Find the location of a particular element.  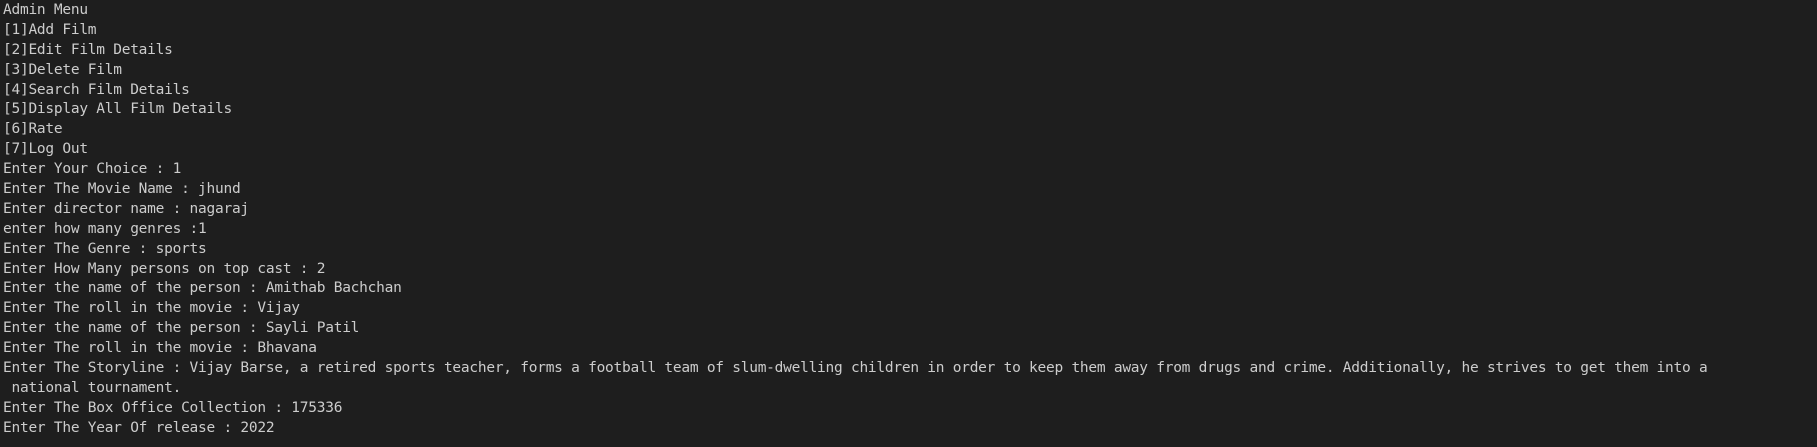

prompt-choice: Enter Your Choice : 1 is located at coordinates (92, 169).